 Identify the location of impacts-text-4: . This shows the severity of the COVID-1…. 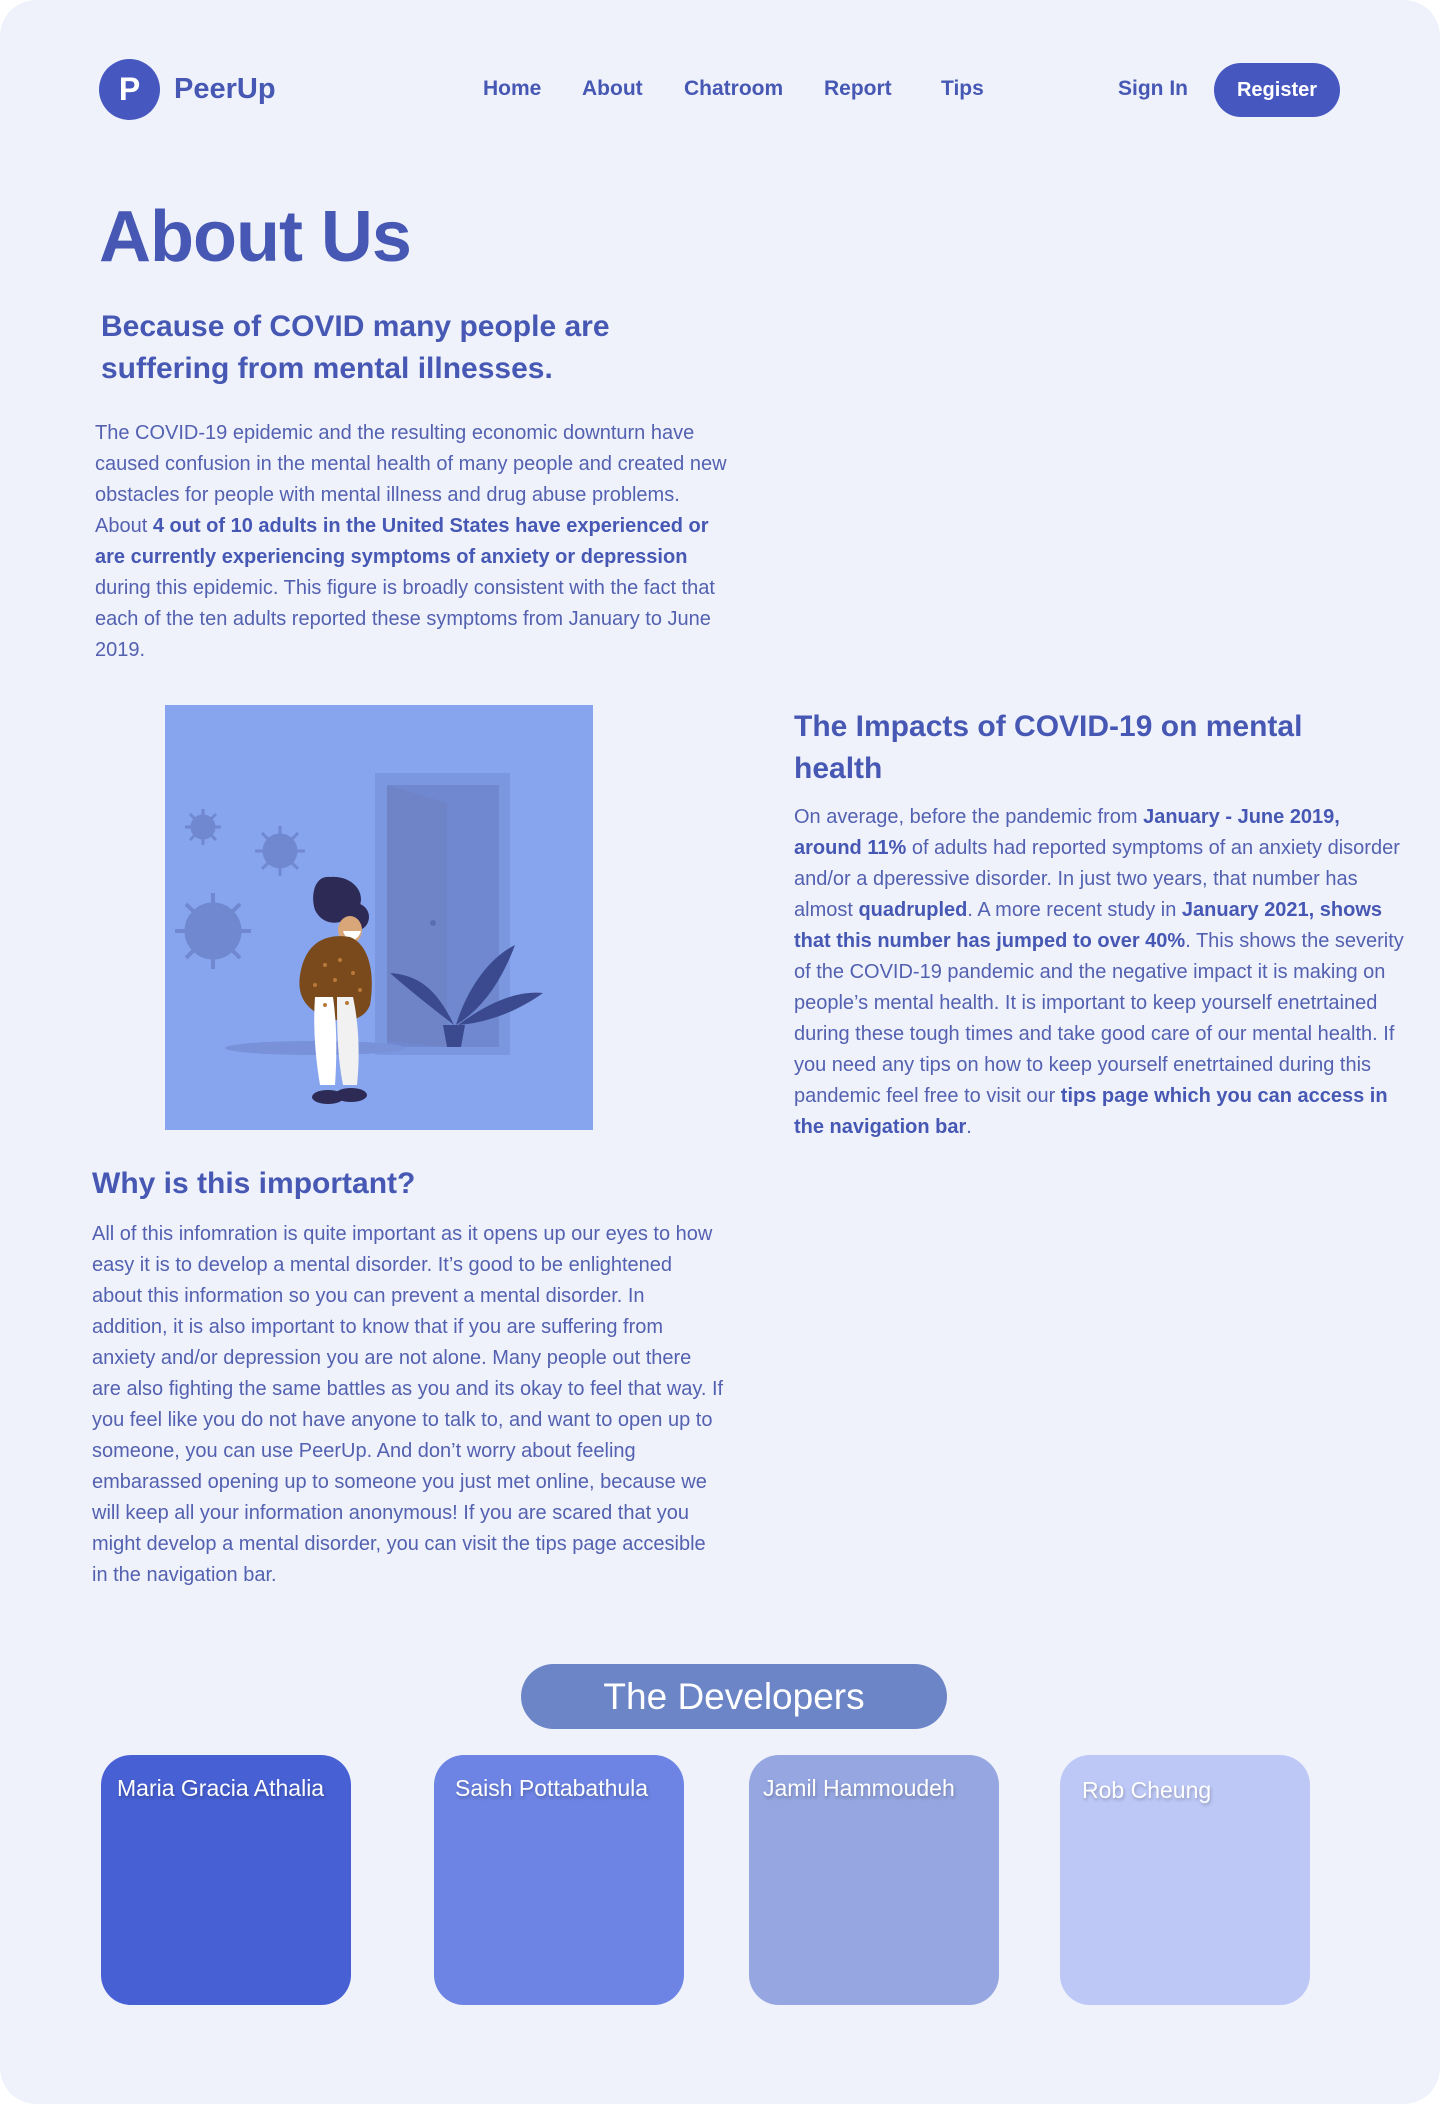
(1099, 1018).